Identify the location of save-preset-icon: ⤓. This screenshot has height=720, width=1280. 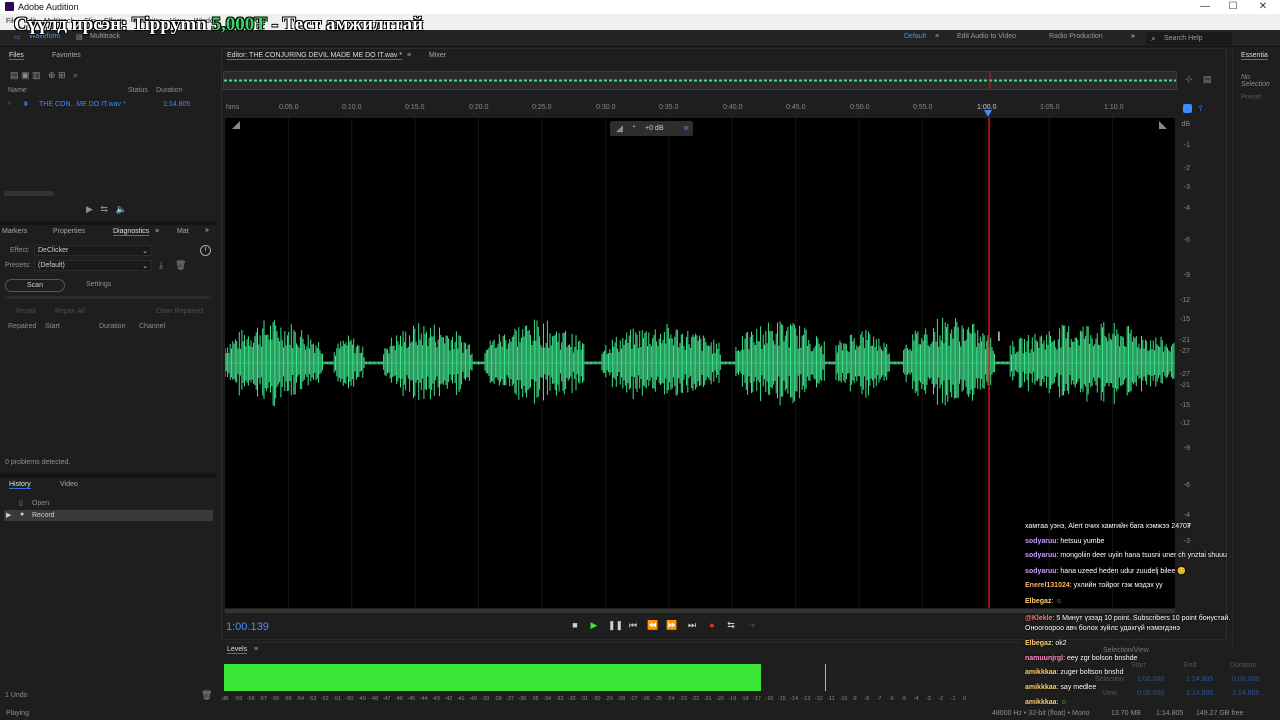
(161, 265).